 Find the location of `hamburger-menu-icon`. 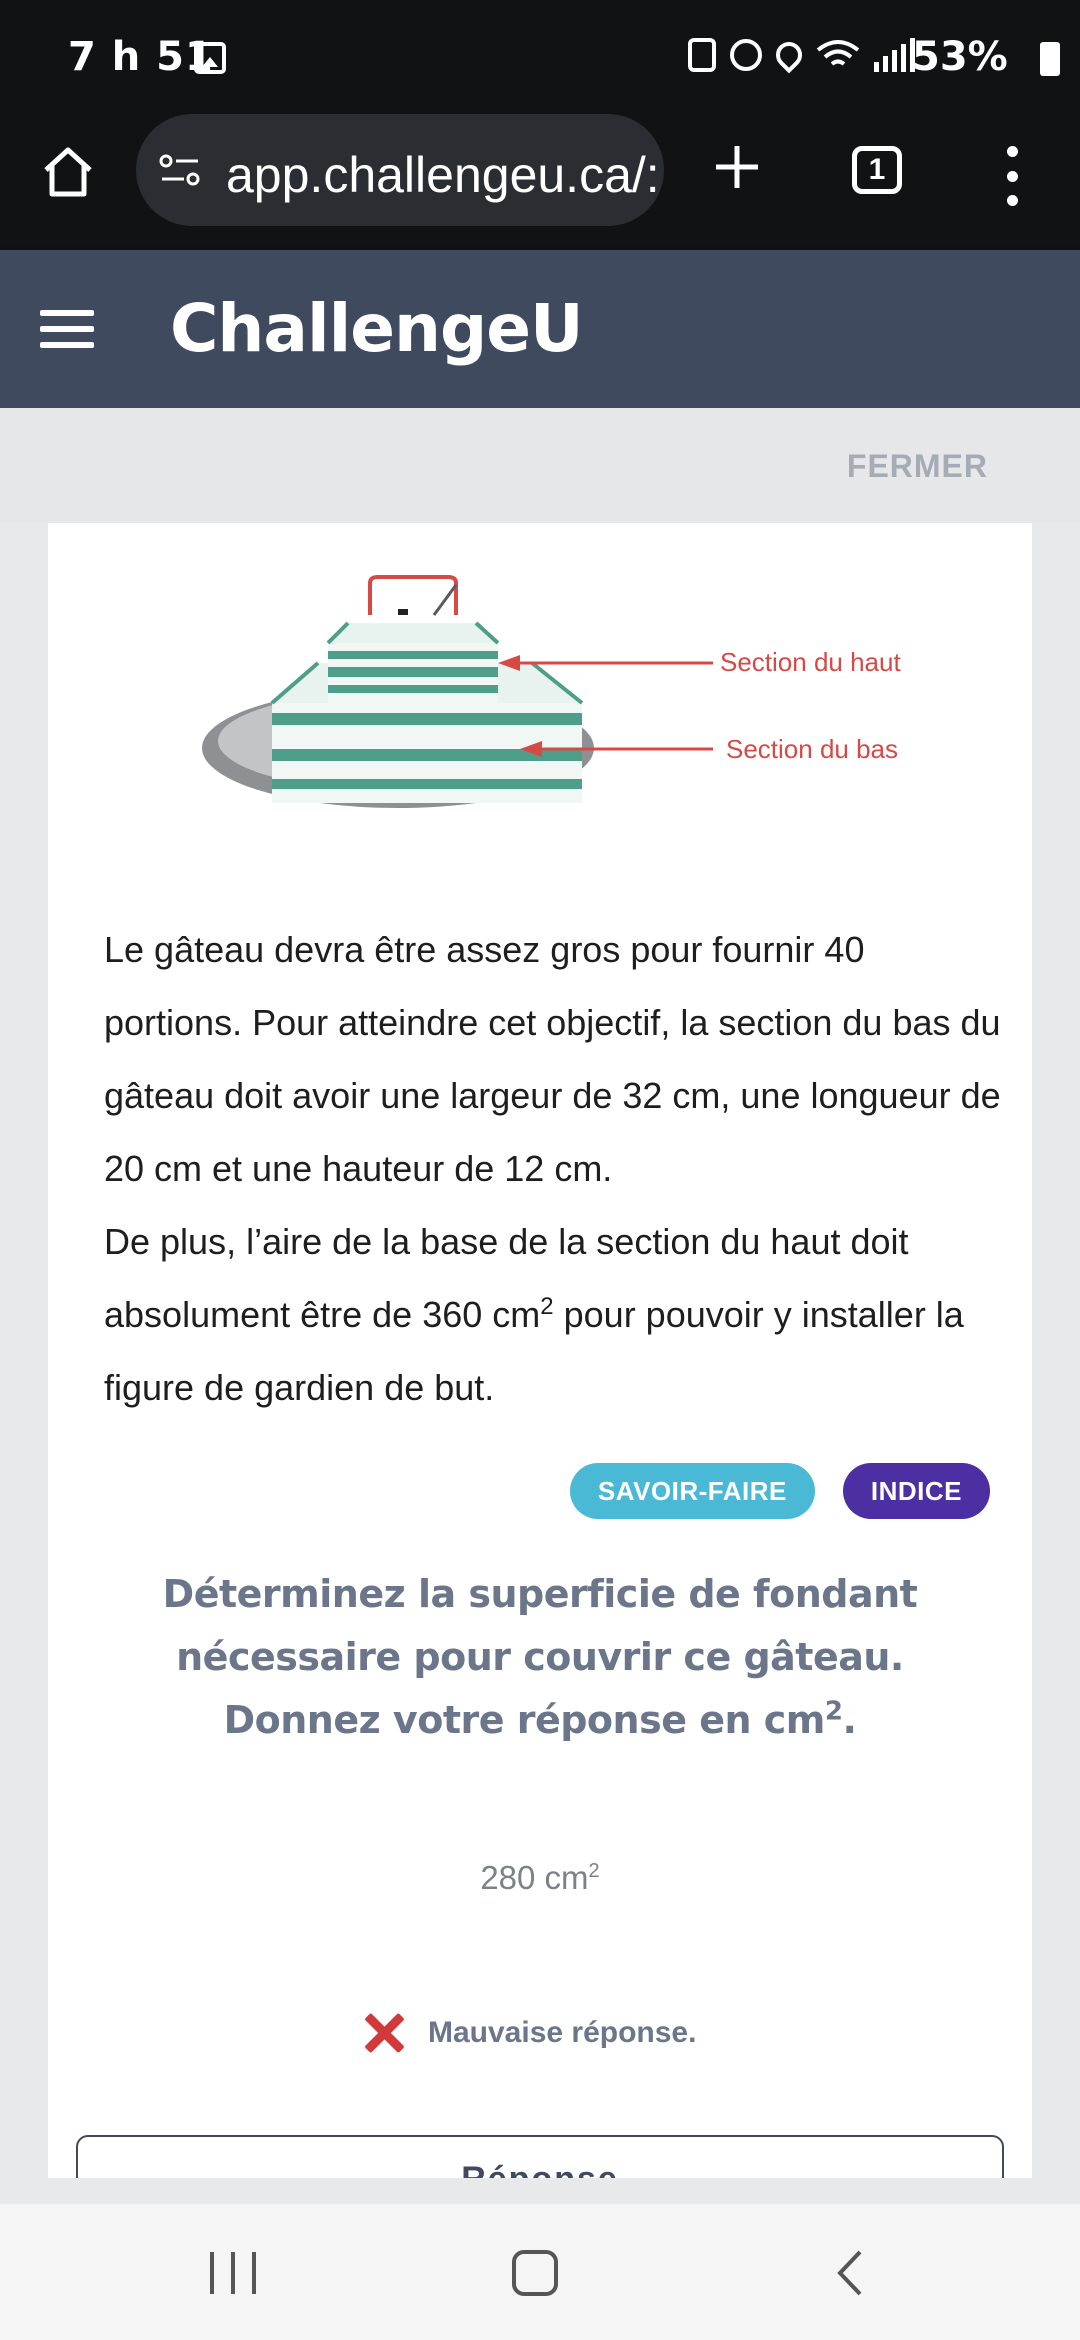

hamburger-menu-icon is located at coordinates (67, 329).